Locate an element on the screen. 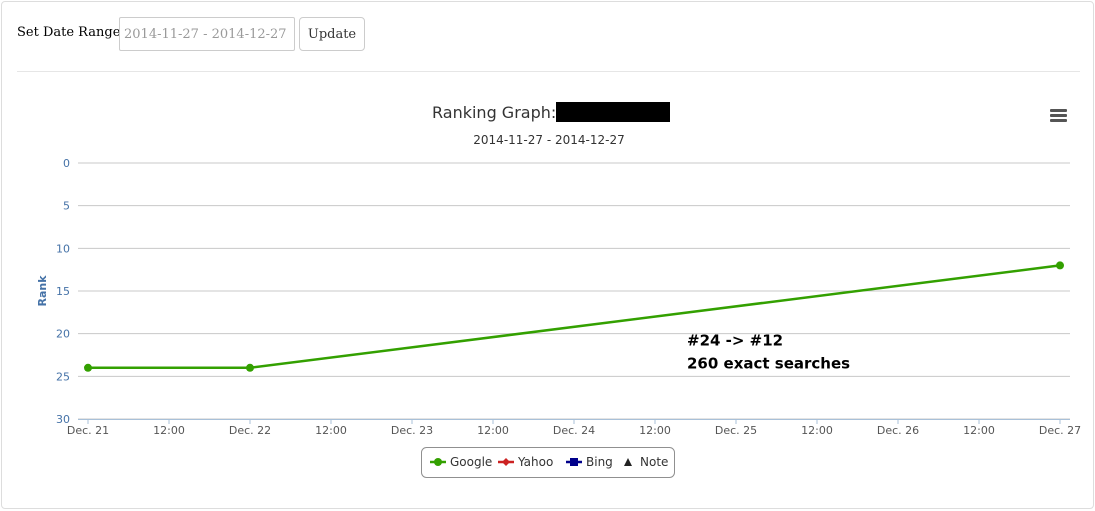 The height and width of the screenshot is (511, 1095). legend-label-google: Google is located at coordinates (471, 462).